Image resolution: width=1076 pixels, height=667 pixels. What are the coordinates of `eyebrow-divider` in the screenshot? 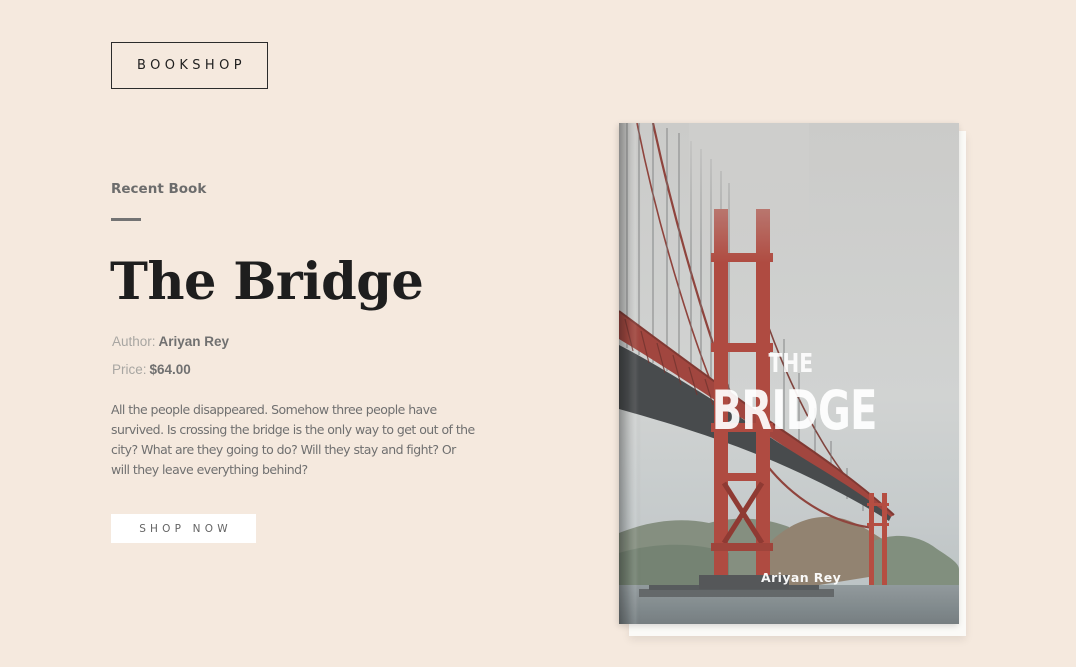 It's located at (126, 219).